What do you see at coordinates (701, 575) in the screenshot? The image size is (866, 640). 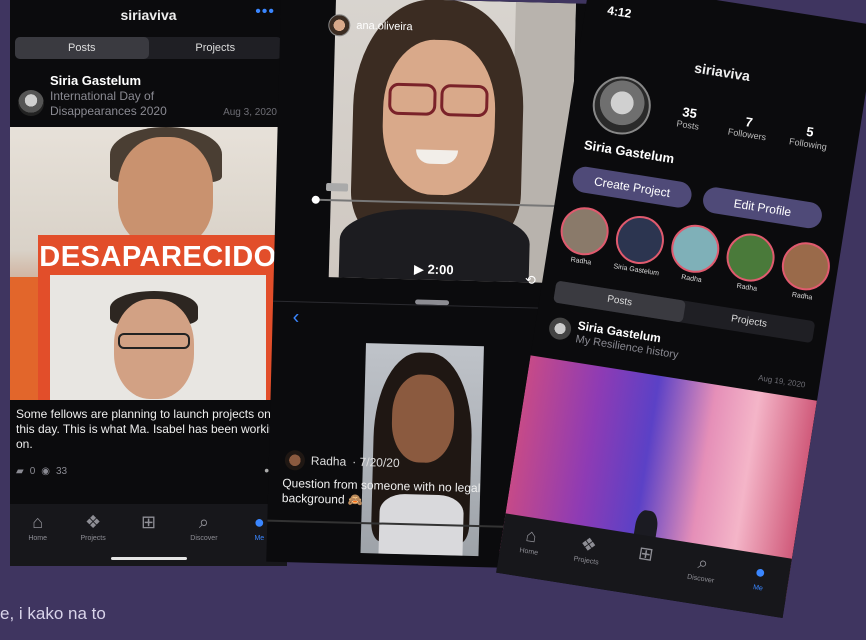 I see `tab-discover: ⌕ Discover` at bounding box center [701, 575].